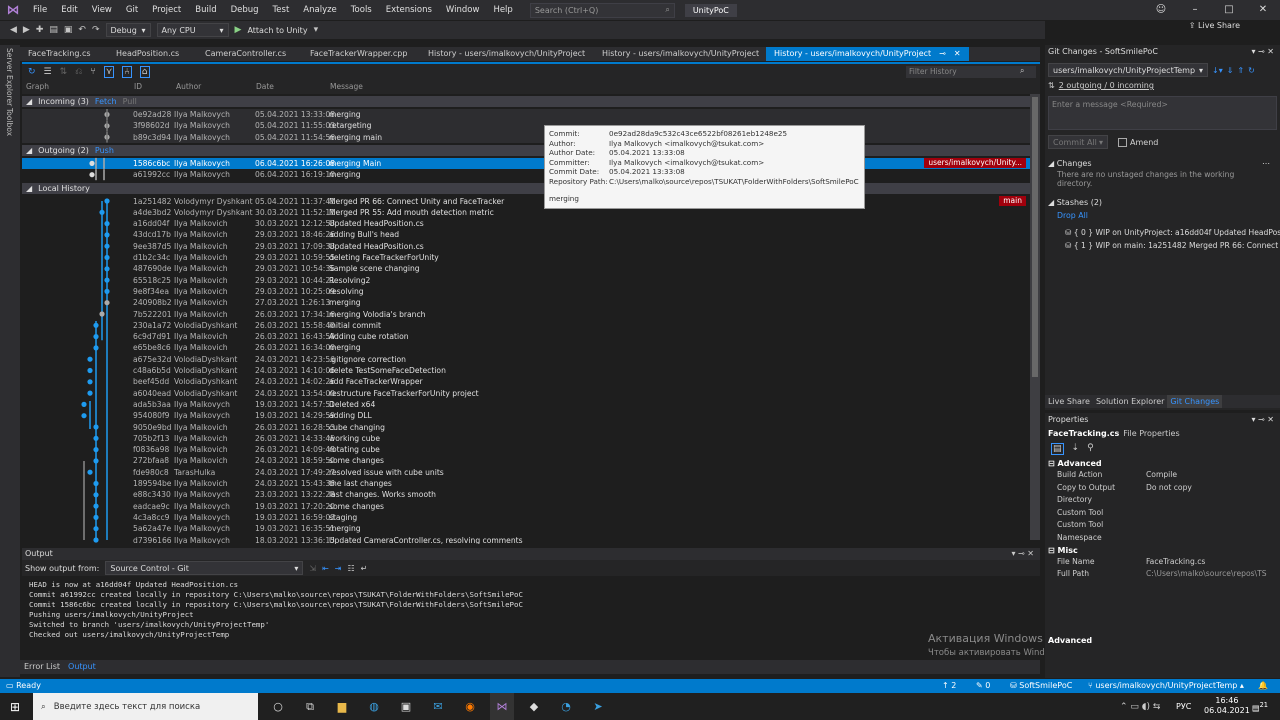  Describe the element at coordinates (53, 30) in the screenshot. I see `open-icon: ▤` at that location.